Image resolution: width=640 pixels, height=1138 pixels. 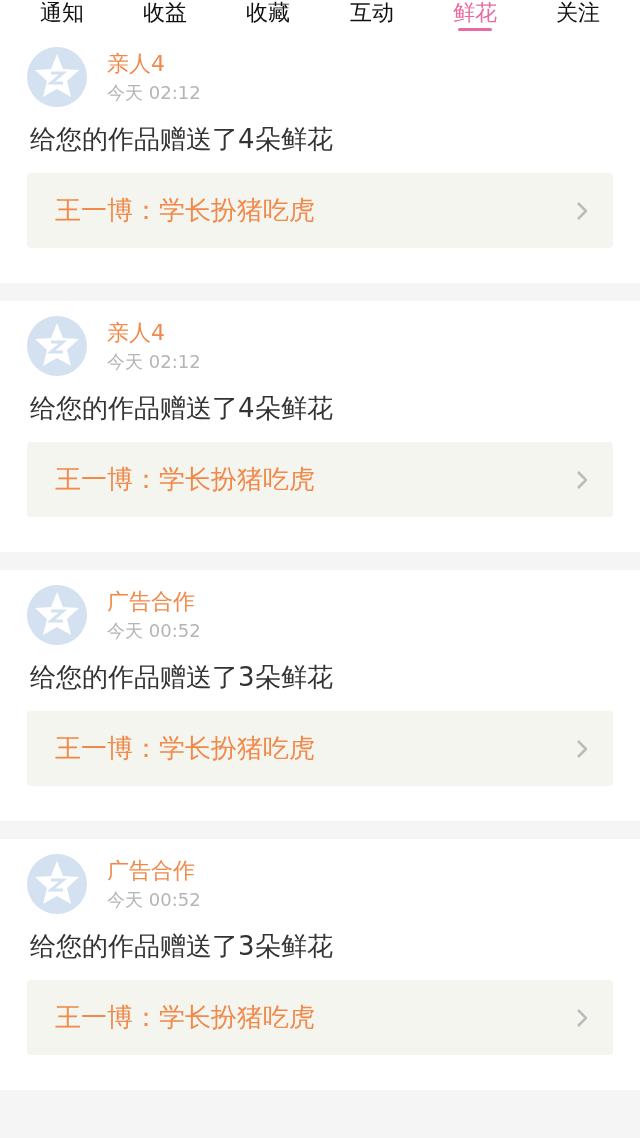 What do you see at coordinates (474, 13) in the screenshot?
I see `tab: 鲜花` at bounding box center [474, 13].